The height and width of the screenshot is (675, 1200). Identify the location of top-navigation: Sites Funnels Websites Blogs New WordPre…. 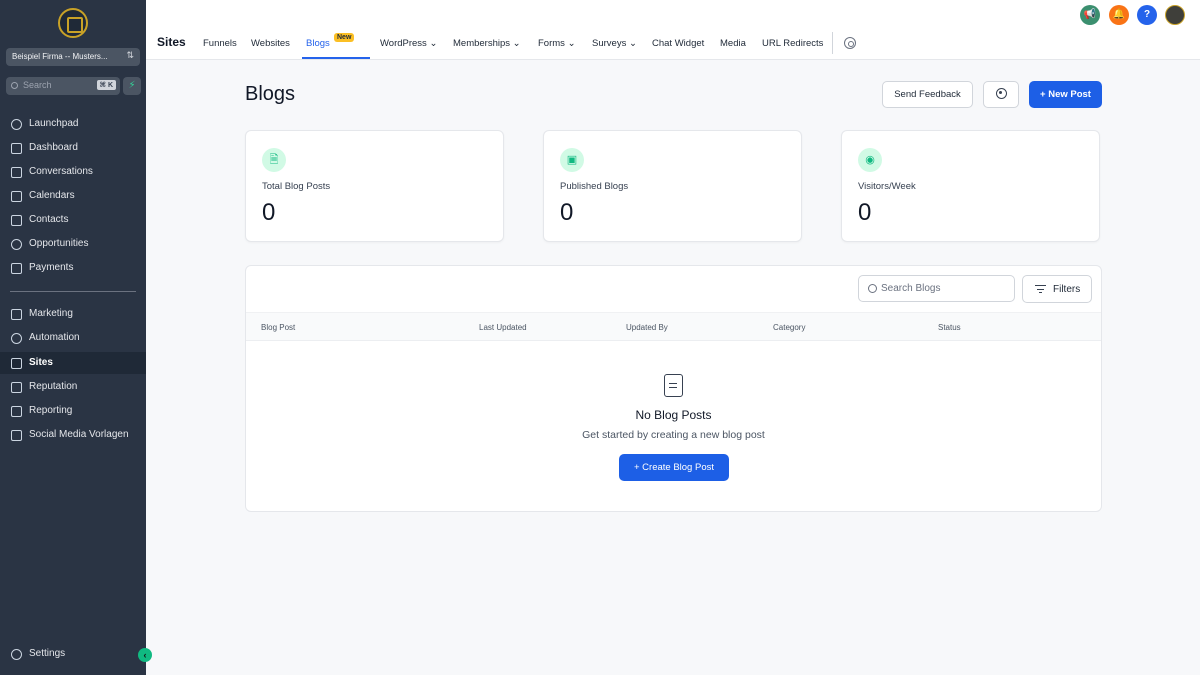
(673, 30).